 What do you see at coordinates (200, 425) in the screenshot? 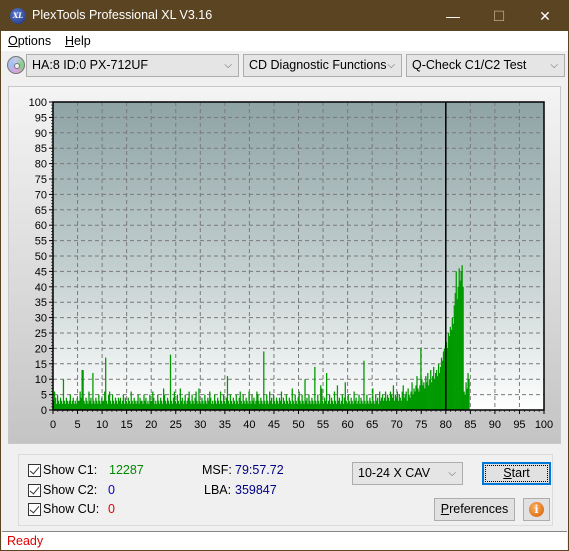
I see `x-tick-label: 30` at bounding box center [200, 425].